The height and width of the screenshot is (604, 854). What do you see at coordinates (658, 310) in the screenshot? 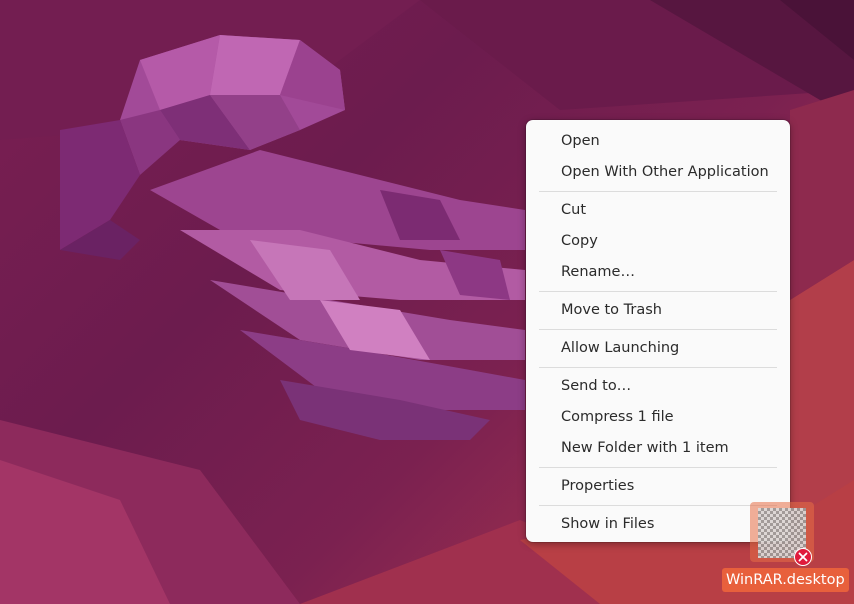
I see `menu-item-move-to-trash: Move to Trash` at bounding box center [658, 310].